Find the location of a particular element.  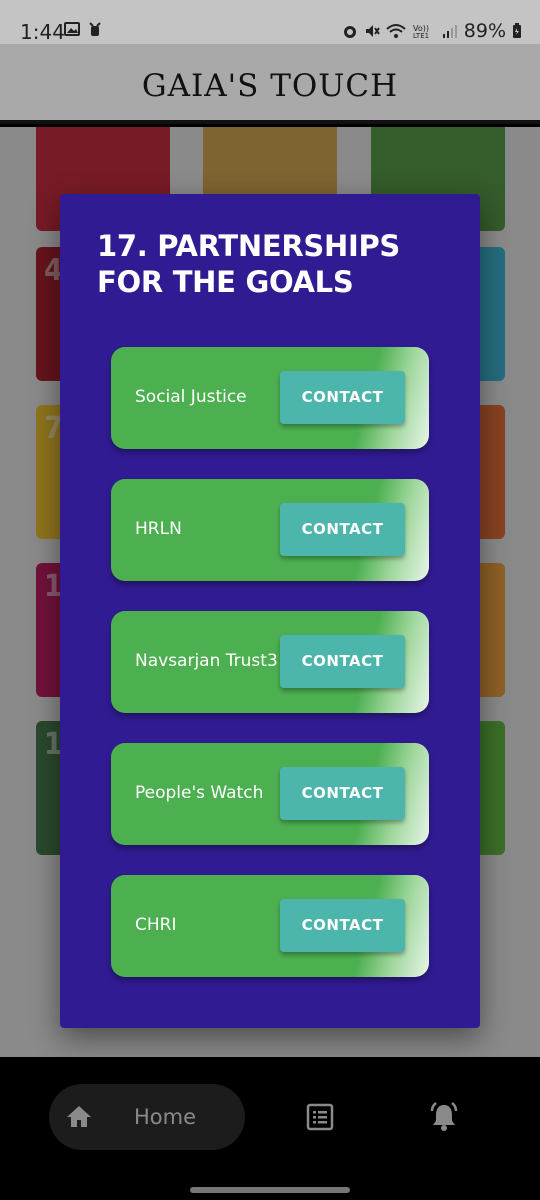

nav-list-button is located at coordinates (320, 1119).